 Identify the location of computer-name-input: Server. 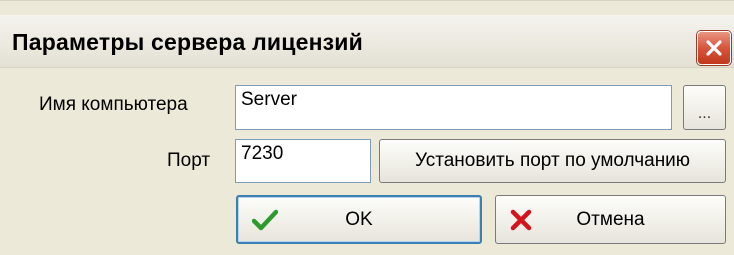
(453, 107).